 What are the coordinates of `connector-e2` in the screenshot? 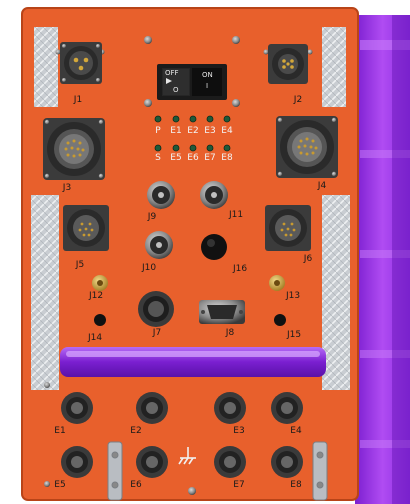 It's located at (152, 408).